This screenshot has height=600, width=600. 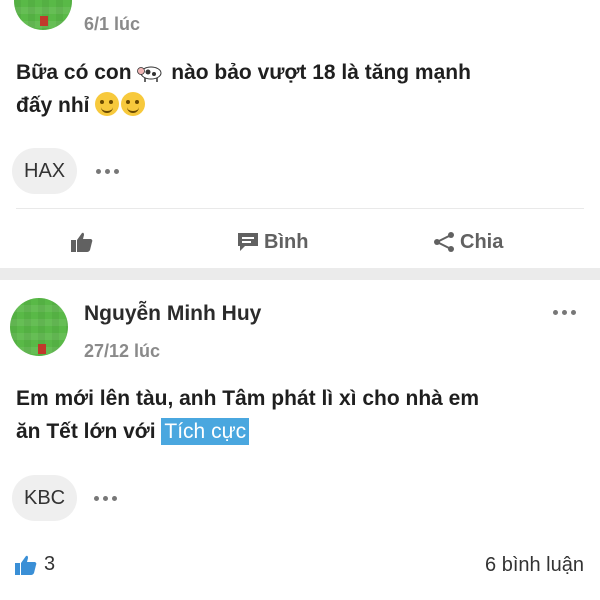 What do you see at coordinates (482, 241) in the screenshot?
I see `share-label: Chia` at bounding box center [482, 241].